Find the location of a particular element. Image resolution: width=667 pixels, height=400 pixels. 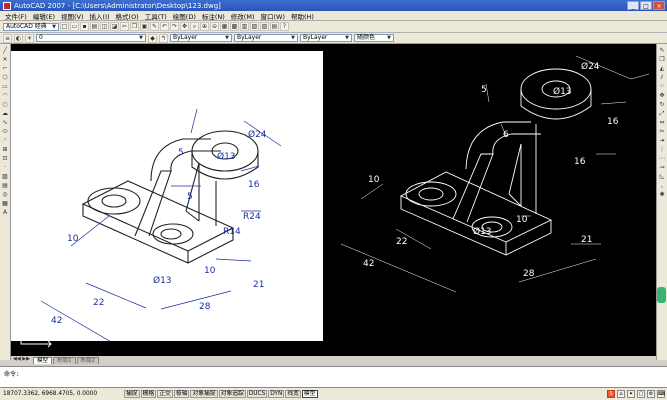

minimize-button: _ is located at coordinates (633, 5).